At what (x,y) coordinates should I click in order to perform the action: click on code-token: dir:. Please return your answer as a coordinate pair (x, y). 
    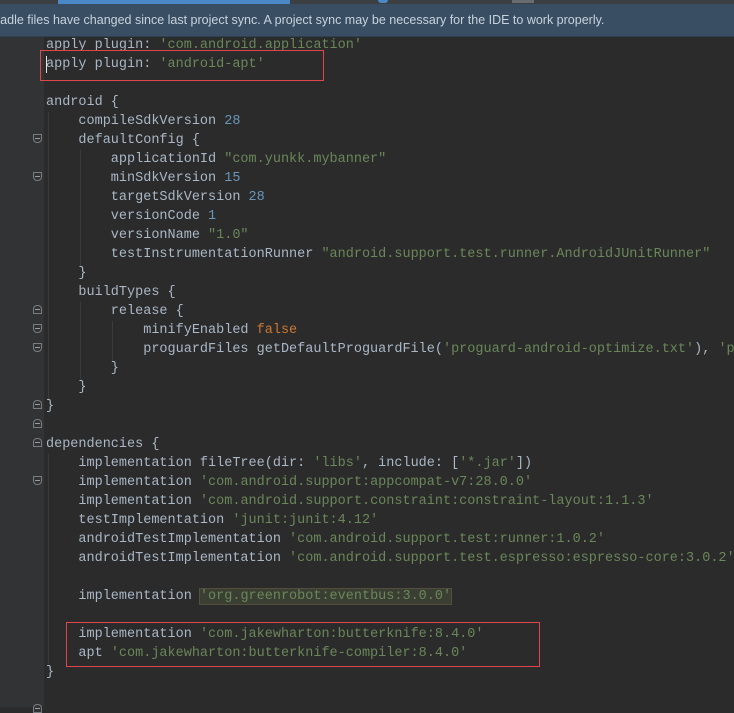
    Looking at the image, I should click on (293, 463).